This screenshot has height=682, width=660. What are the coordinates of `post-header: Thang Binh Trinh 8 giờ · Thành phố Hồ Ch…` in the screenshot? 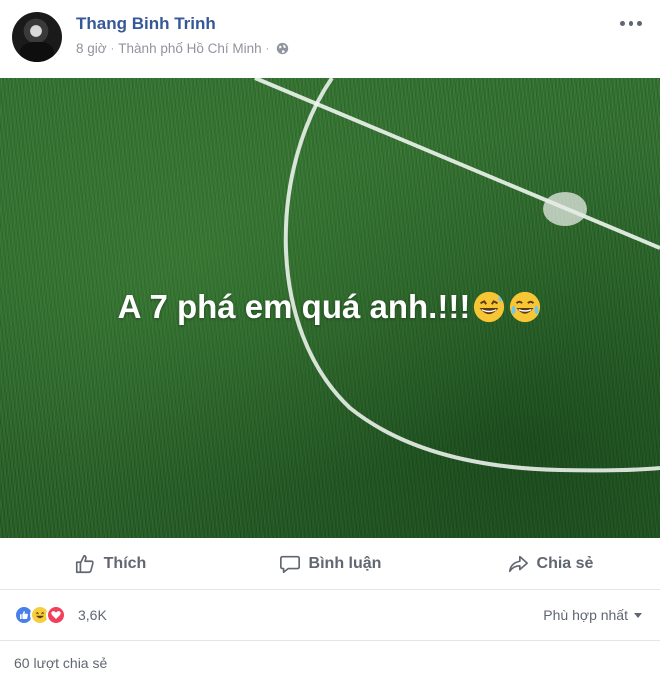 It's located at (330, 39).